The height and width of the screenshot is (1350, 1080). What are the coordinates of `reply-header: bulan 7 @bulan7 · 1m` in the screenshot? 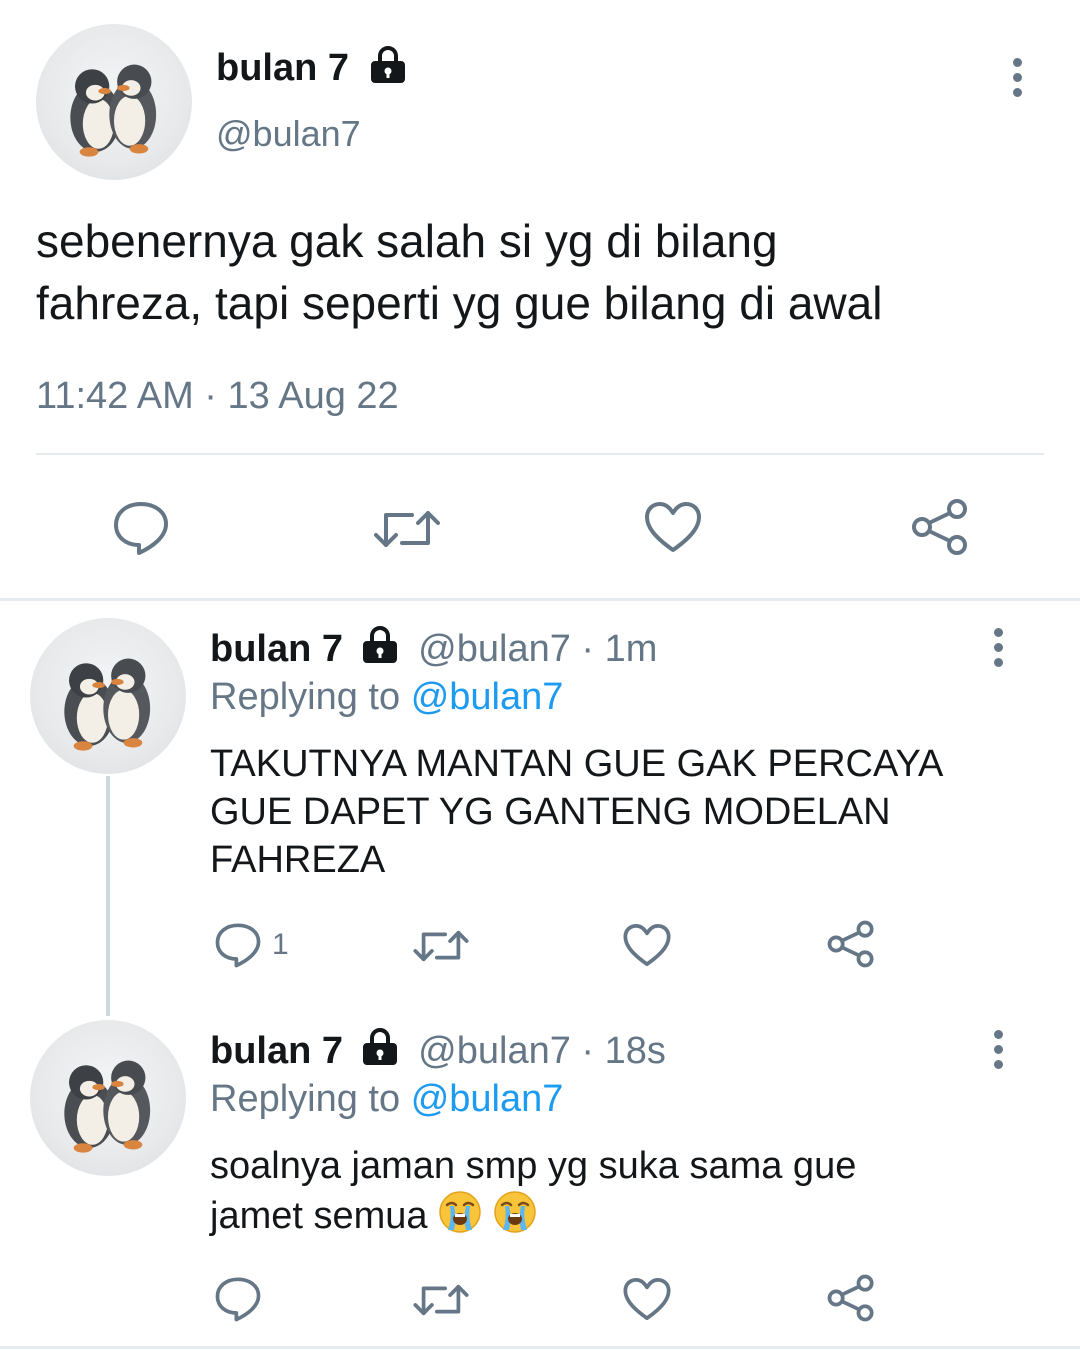 It's located at (433, 650).